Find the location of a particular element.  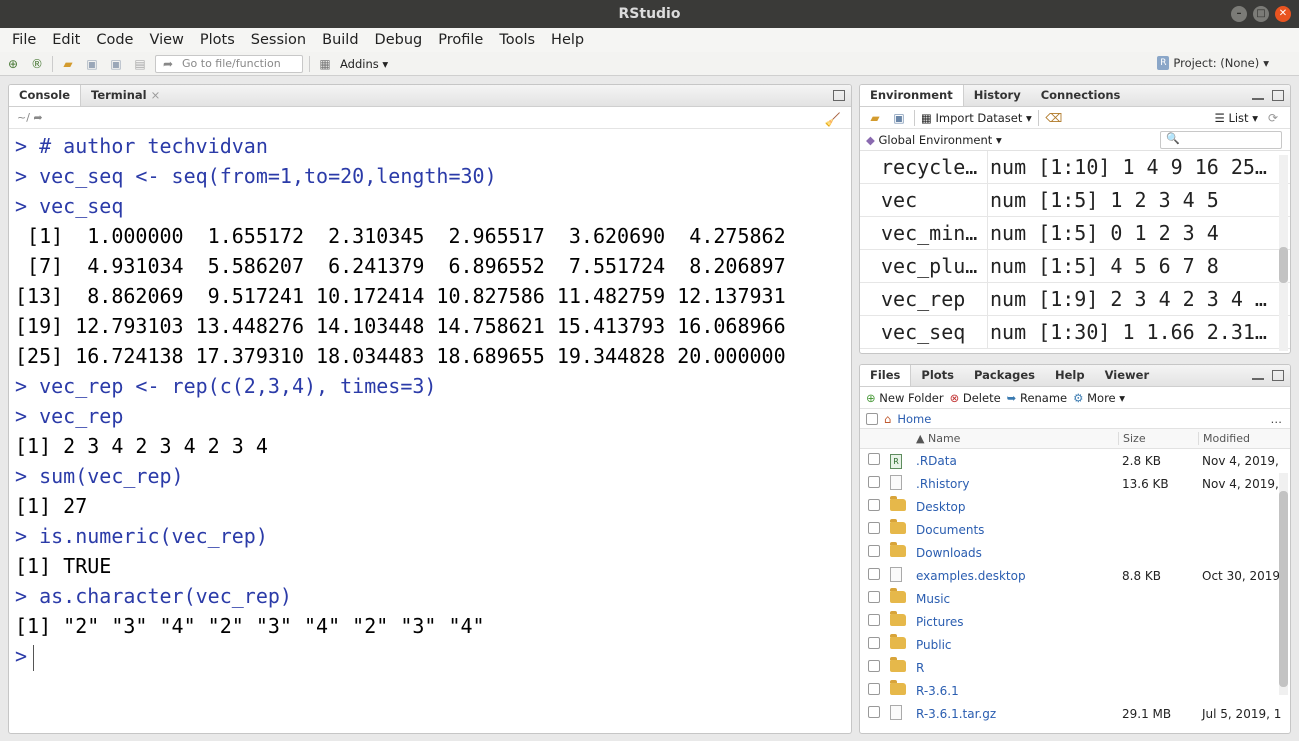

minimize-window-button: – is located at coordinates (1239, 14).